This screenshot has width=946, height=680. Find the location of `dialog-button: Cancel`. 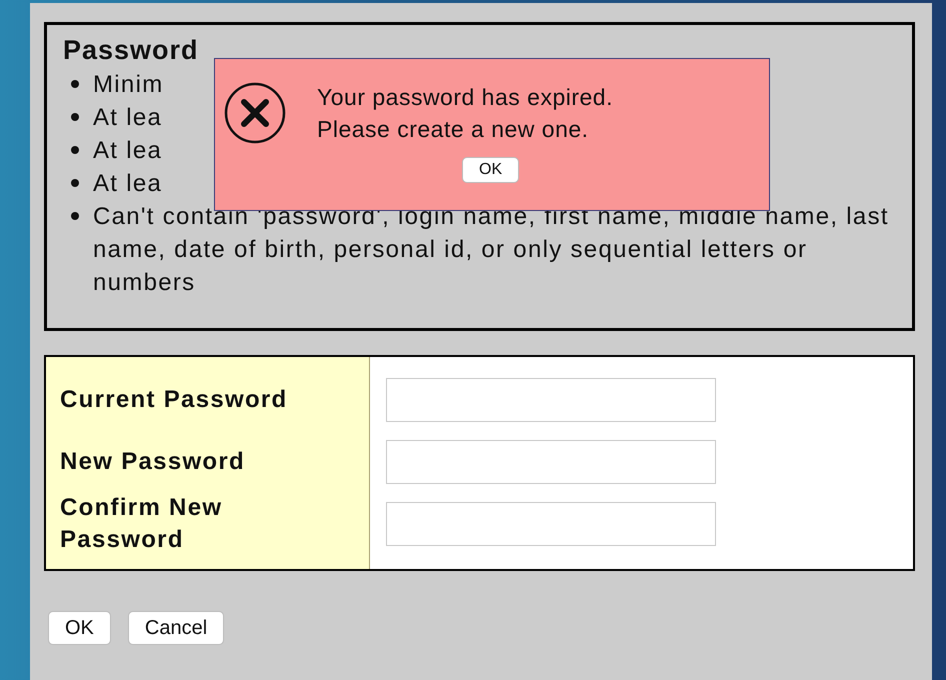

dialog-button: Cancel is located at coordinates (176, 628).